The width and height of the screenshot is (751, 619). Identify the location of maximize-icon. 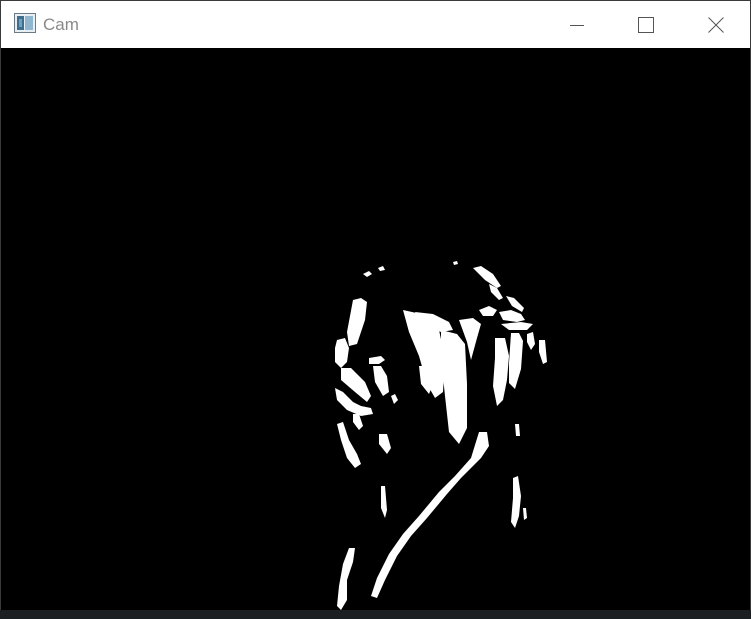
(646, 24).